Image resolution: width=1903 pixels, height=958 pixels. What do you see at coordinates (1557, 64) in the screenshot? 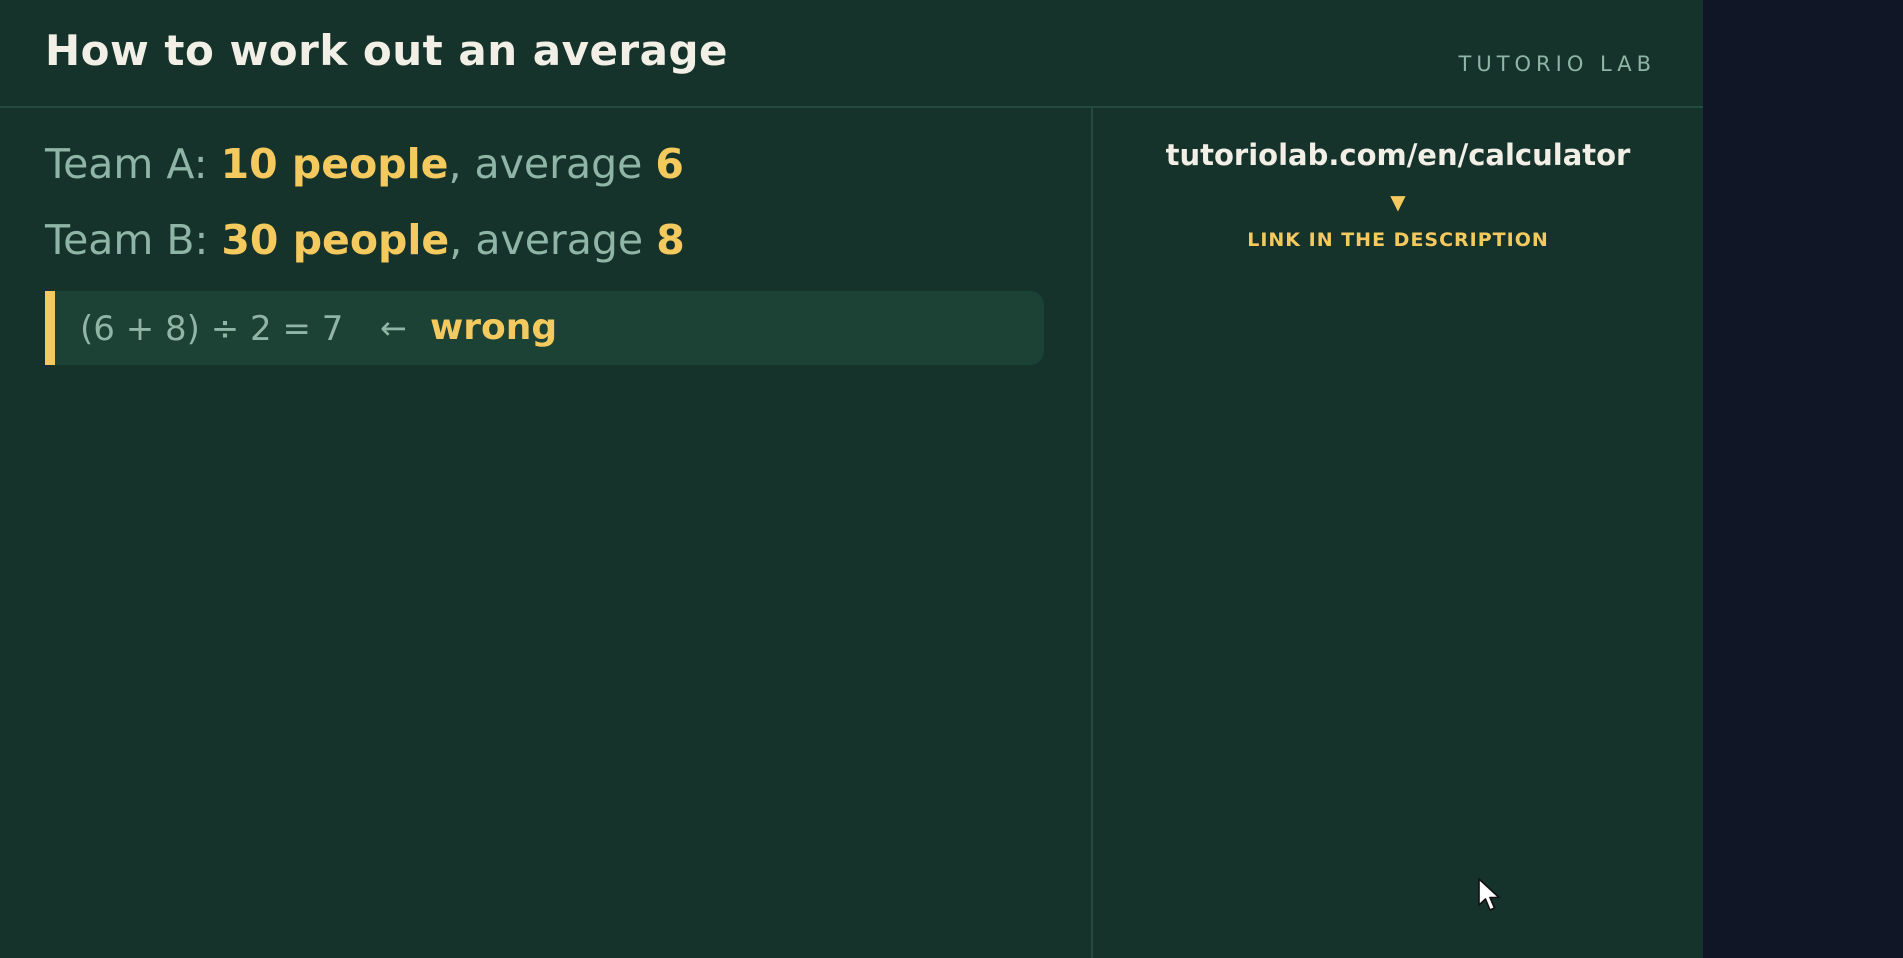
I see `brand-logo-text: TUTORIO LAB` at bounding box center [1557, 64].